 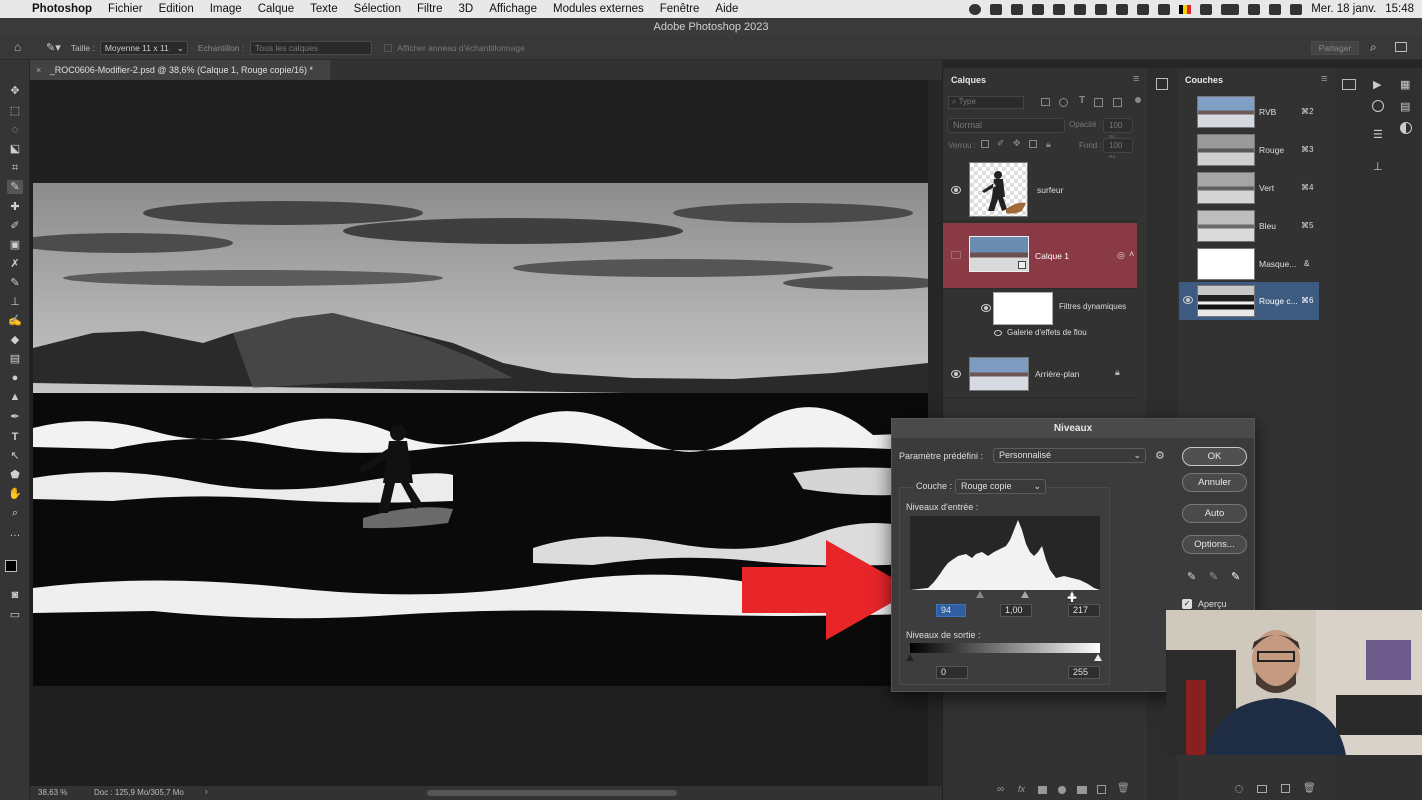 What do you see at coordinates (1249, 264) in the screenshot?
I see `channel-row-masque: Masque... &` at bounding box center [1249, 264].